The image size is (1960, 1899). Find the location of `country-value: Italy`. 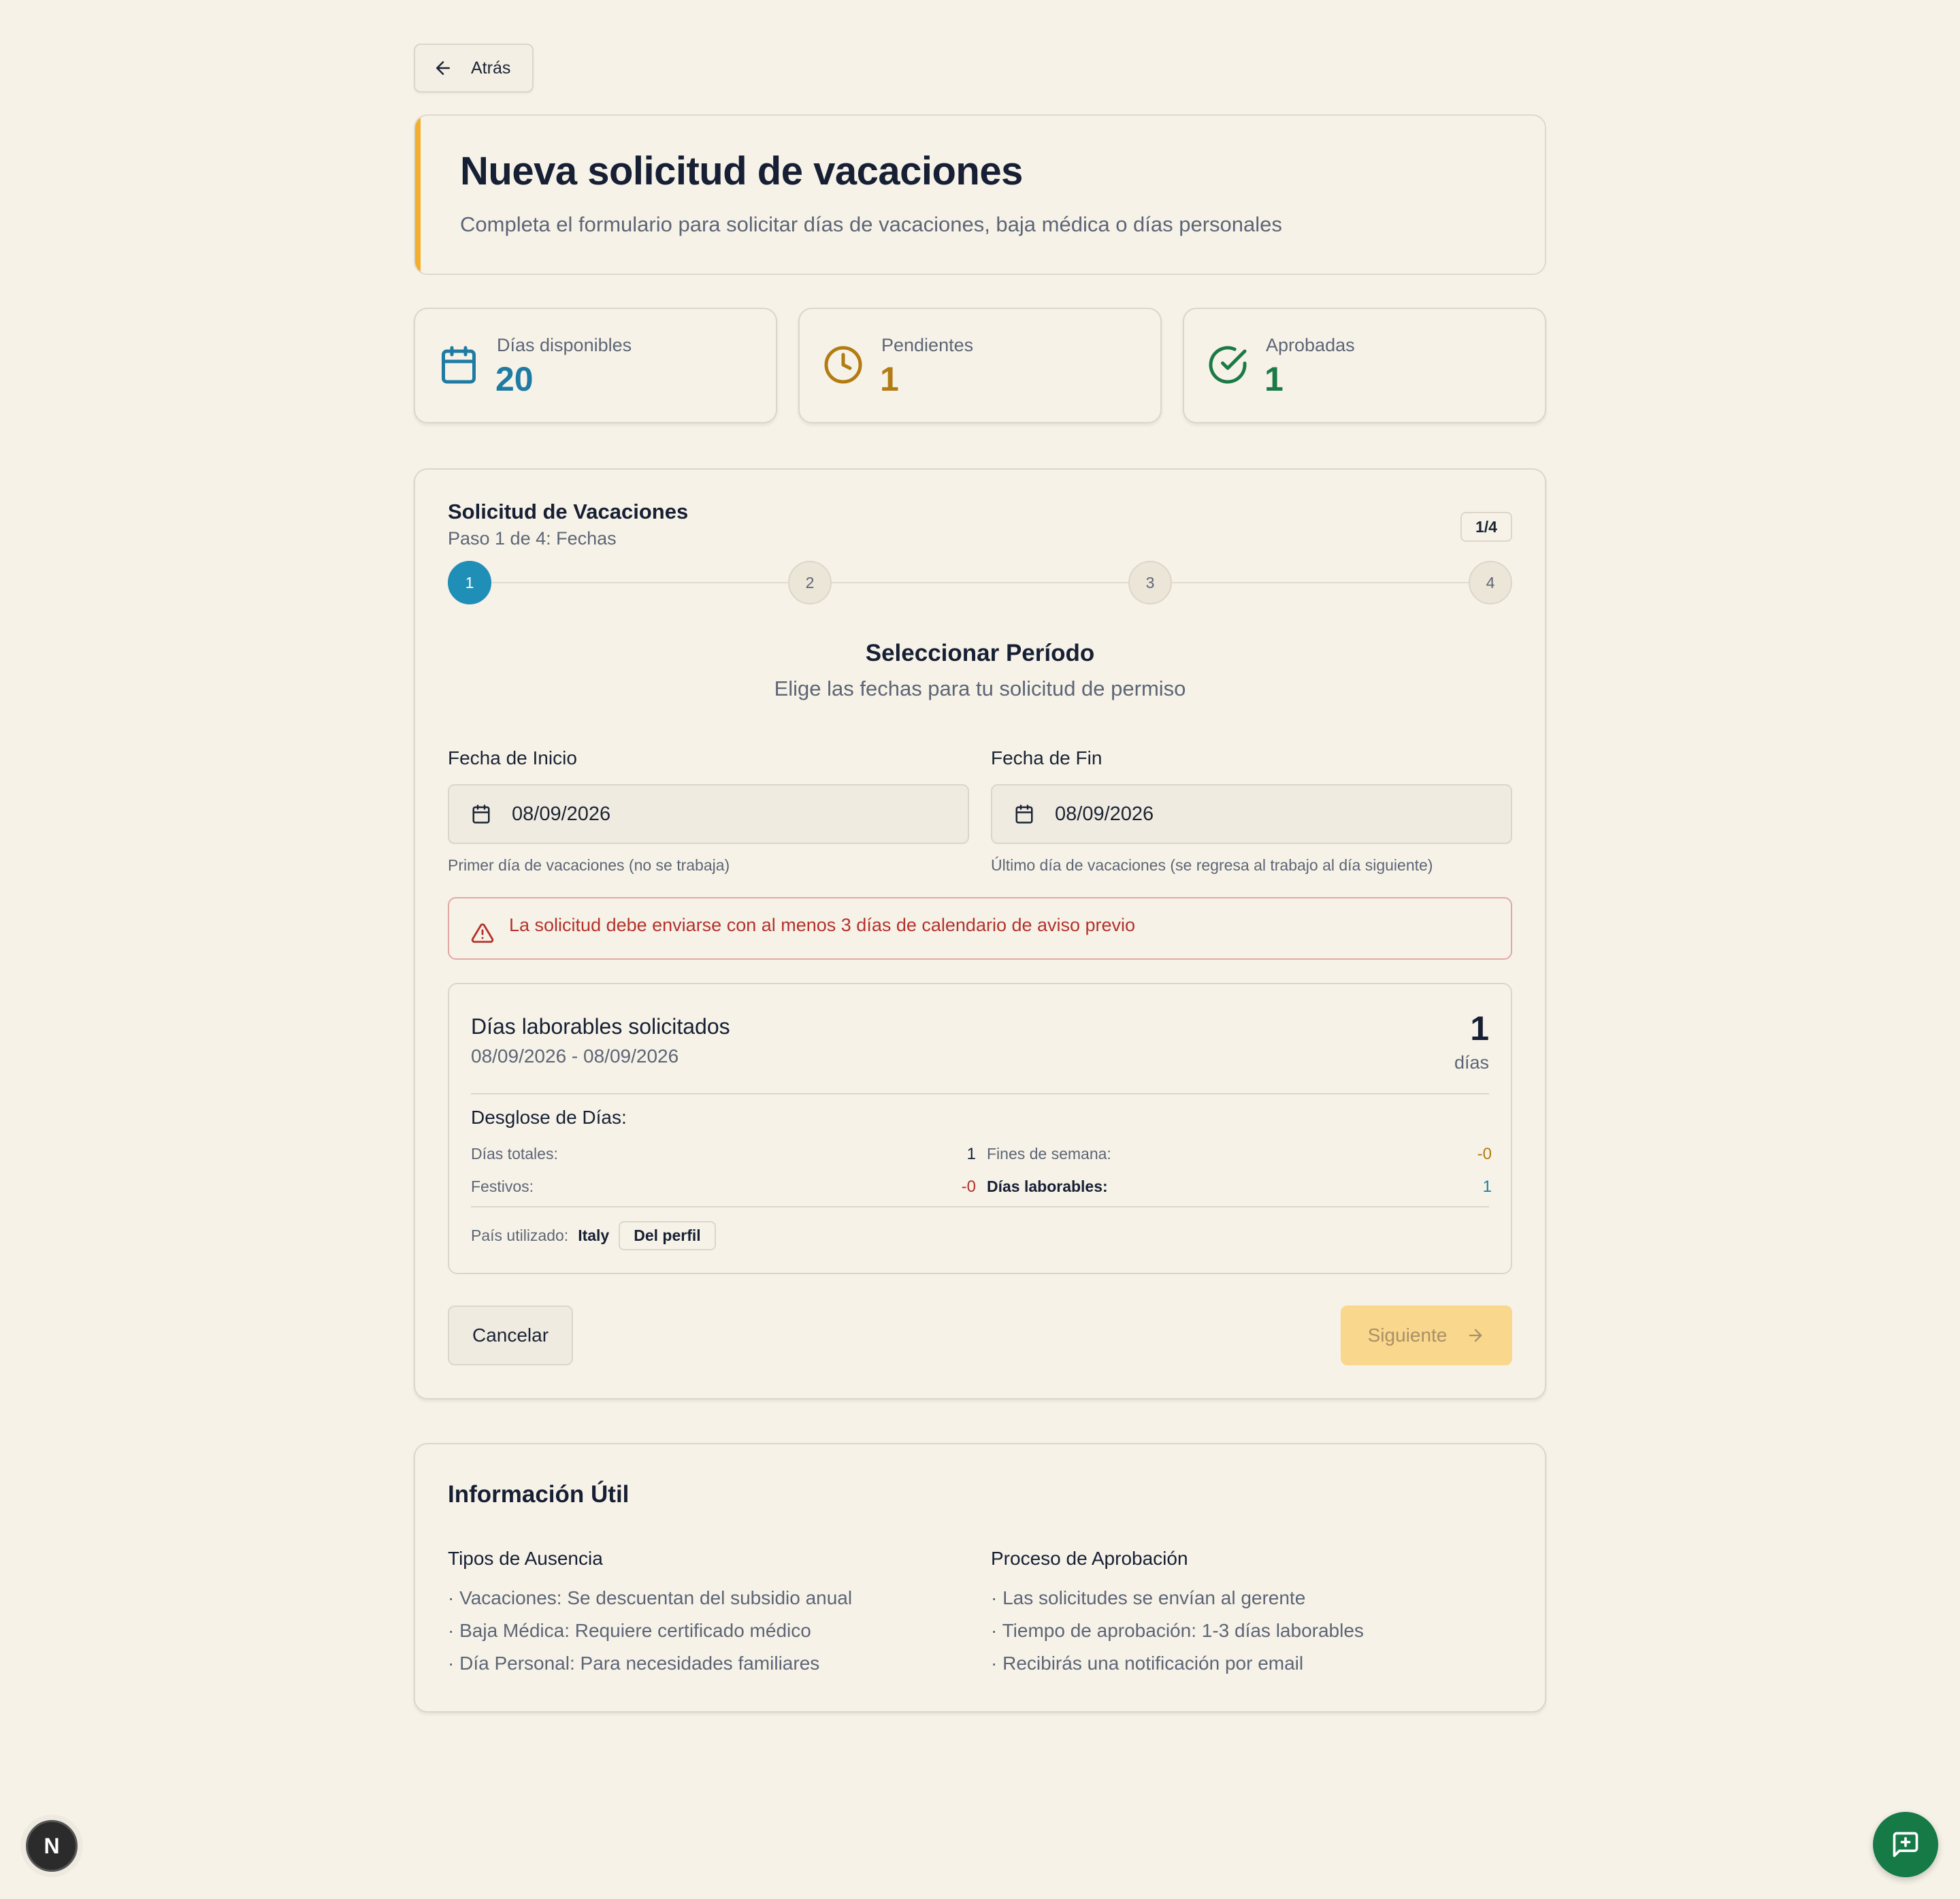

country-value: Italy is located at coordinates (594, 1236).